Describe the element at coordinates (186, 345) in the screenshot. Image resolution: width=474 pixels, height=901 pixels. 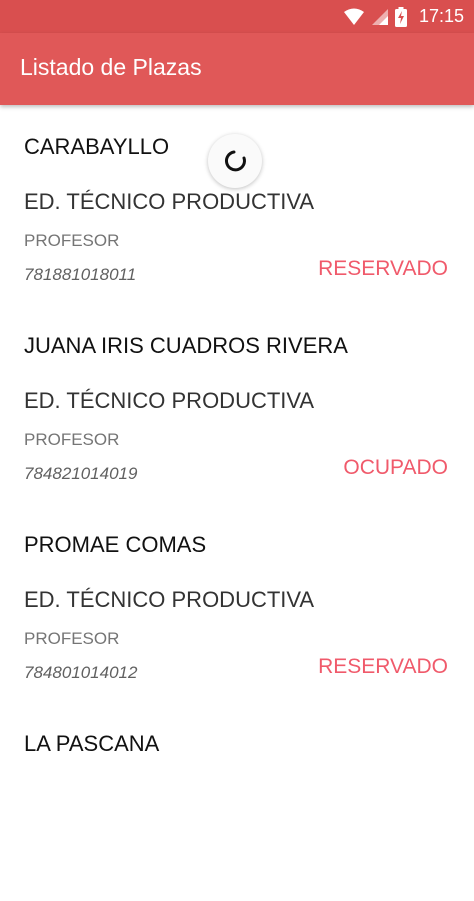
I see `item-name: JUANA IRIS CUADROS RIVERA` at that location.